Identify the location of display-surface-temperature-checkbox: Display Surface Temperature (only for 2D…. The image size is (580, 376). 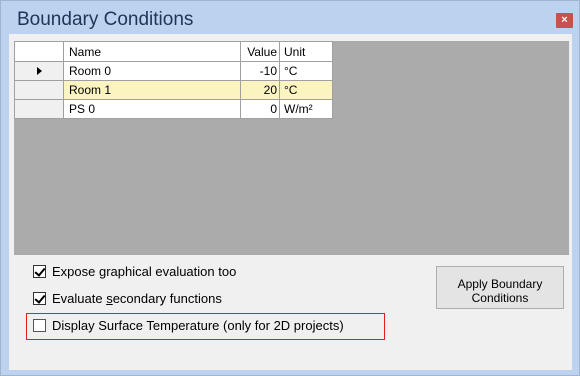
(188, 325).